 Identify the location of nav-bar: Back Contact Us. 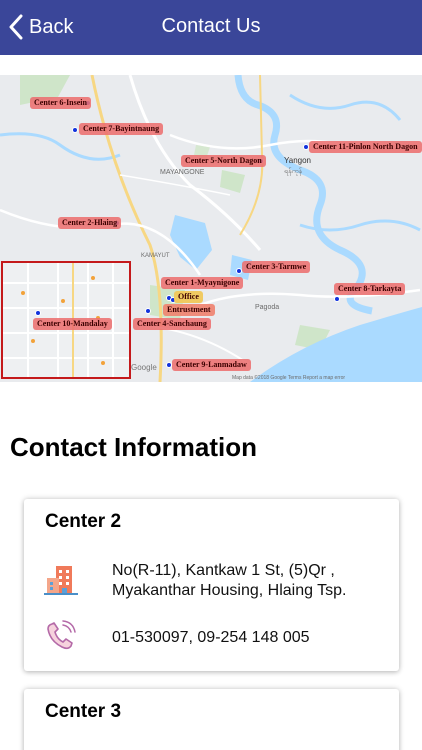
(211, 27).